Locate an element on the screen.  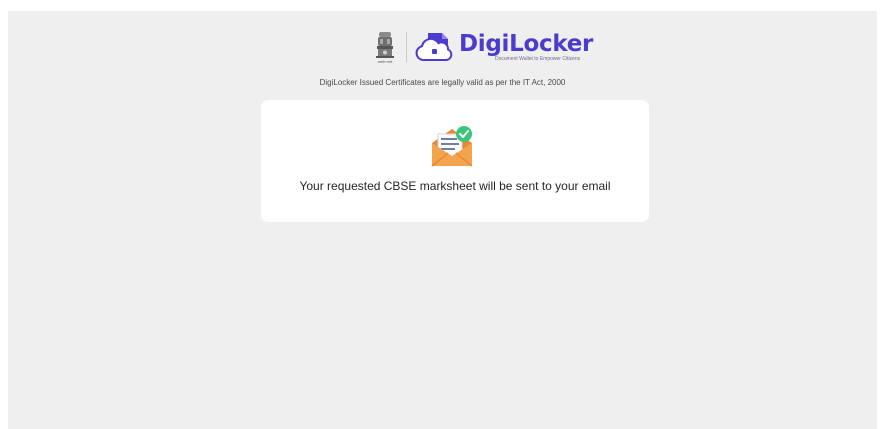
logo-divider is located at coordinates (406, 47).